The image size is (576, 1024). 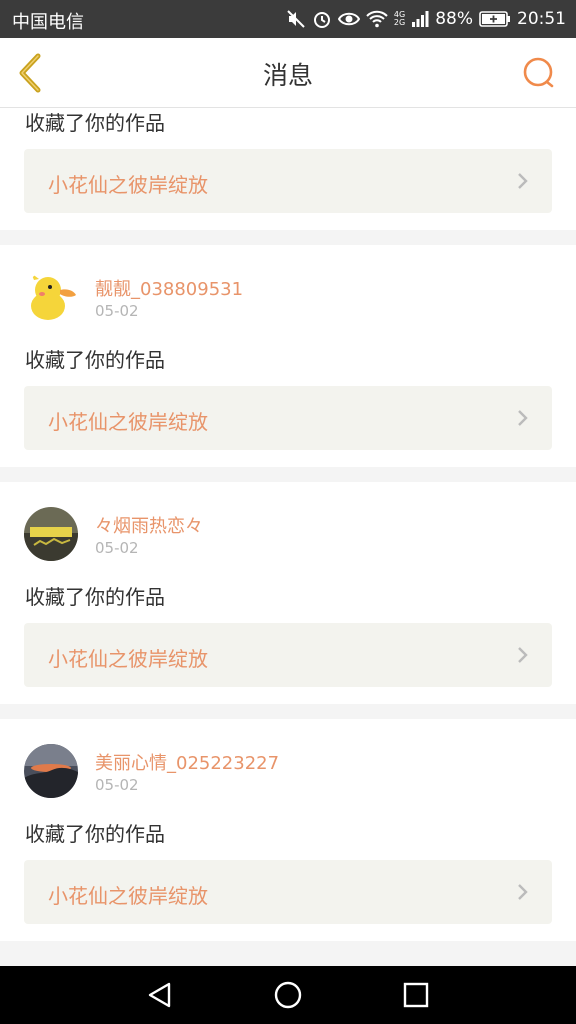 I want to click on nav-home-button, so click(x=288, y=996).